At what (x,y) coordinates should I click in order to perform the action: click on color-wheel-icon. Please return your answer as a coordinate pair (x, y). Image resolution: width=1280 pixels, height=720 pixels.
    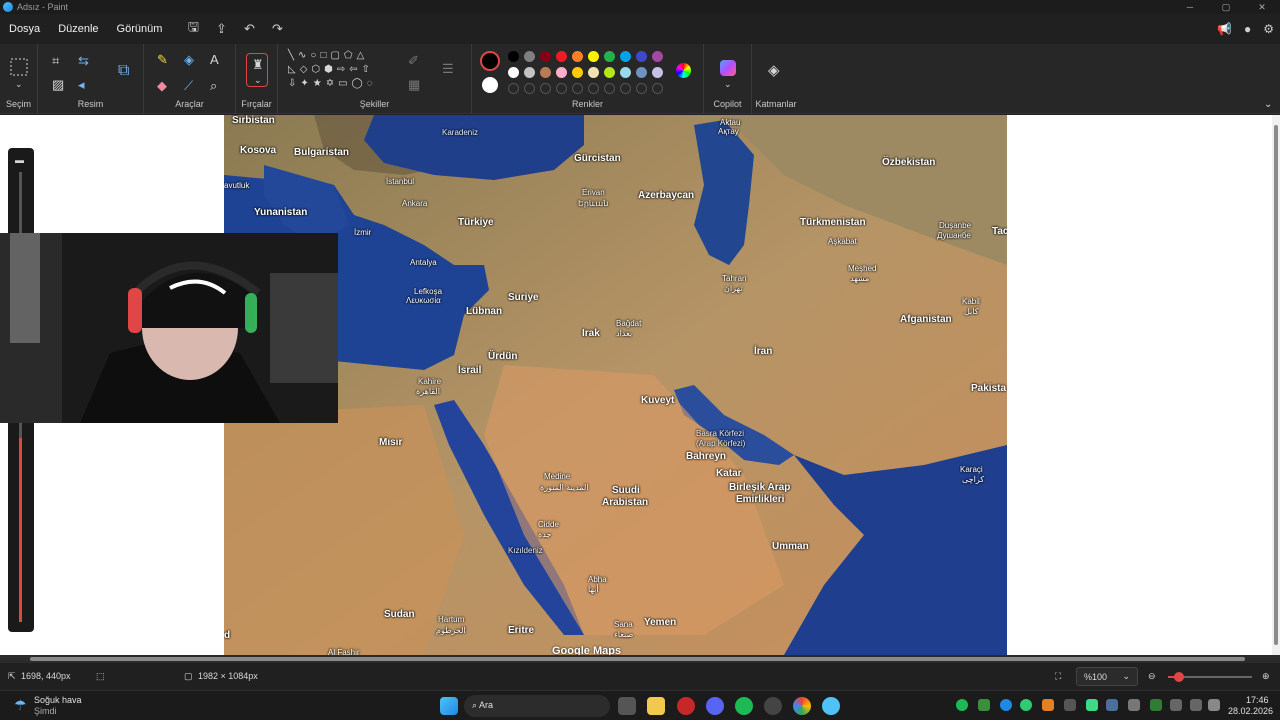
    Looking at the image, I should click on (683, 70).